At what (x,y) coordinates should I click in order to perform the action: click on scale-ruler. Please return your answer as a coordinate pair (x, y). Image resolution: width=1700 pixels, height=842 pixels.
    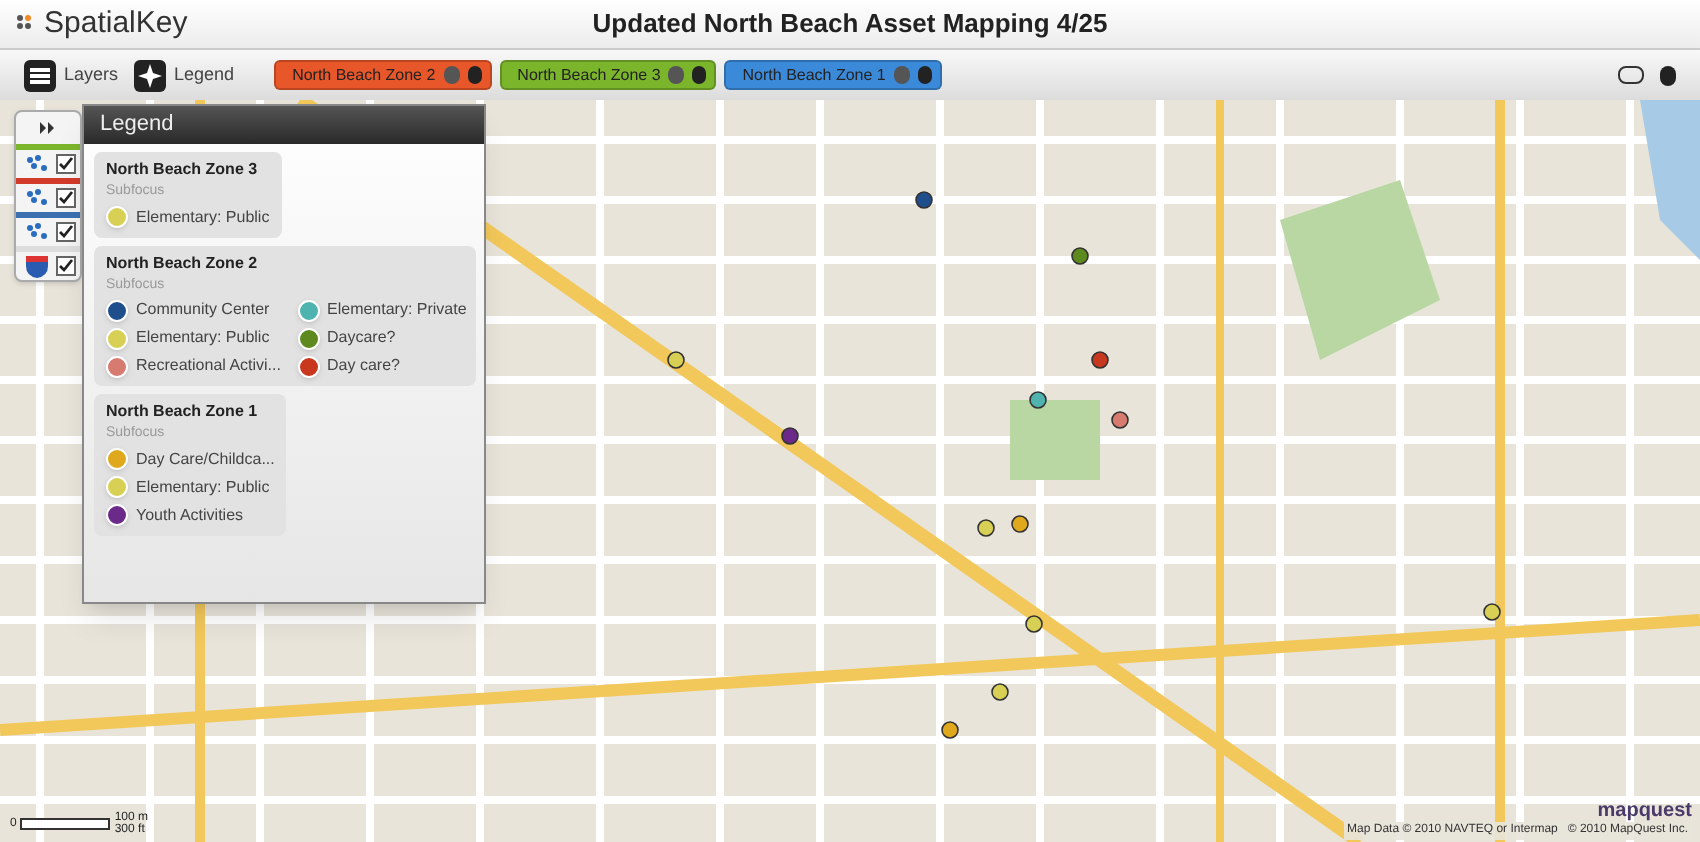
    Looking at the image, I should click on (65, 824).